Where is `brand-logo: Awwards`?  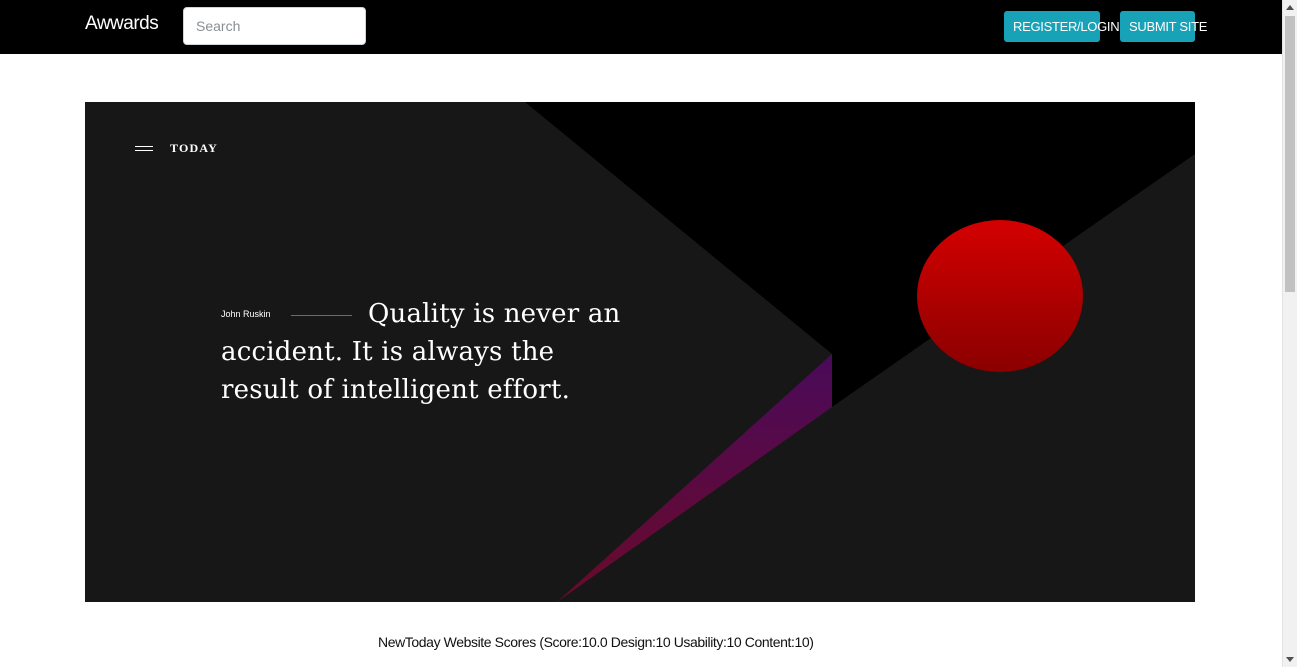 brand-logo: Awwards is located at coordinates (122, 24).